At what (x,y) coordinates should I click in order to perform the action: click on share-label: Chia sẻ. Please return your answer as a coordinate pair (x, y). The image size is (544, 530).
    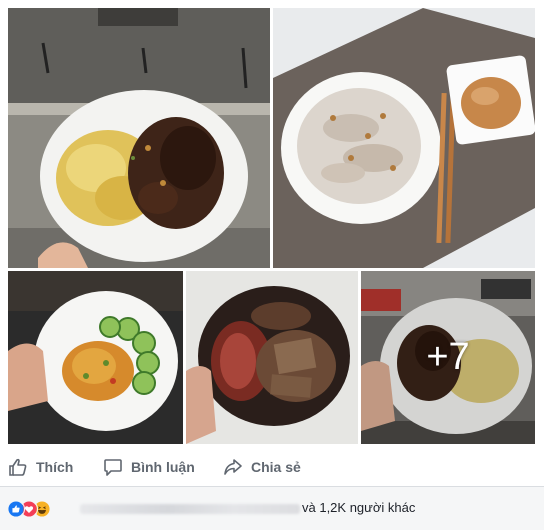
    Looking at the image, I should click on (276, 467).